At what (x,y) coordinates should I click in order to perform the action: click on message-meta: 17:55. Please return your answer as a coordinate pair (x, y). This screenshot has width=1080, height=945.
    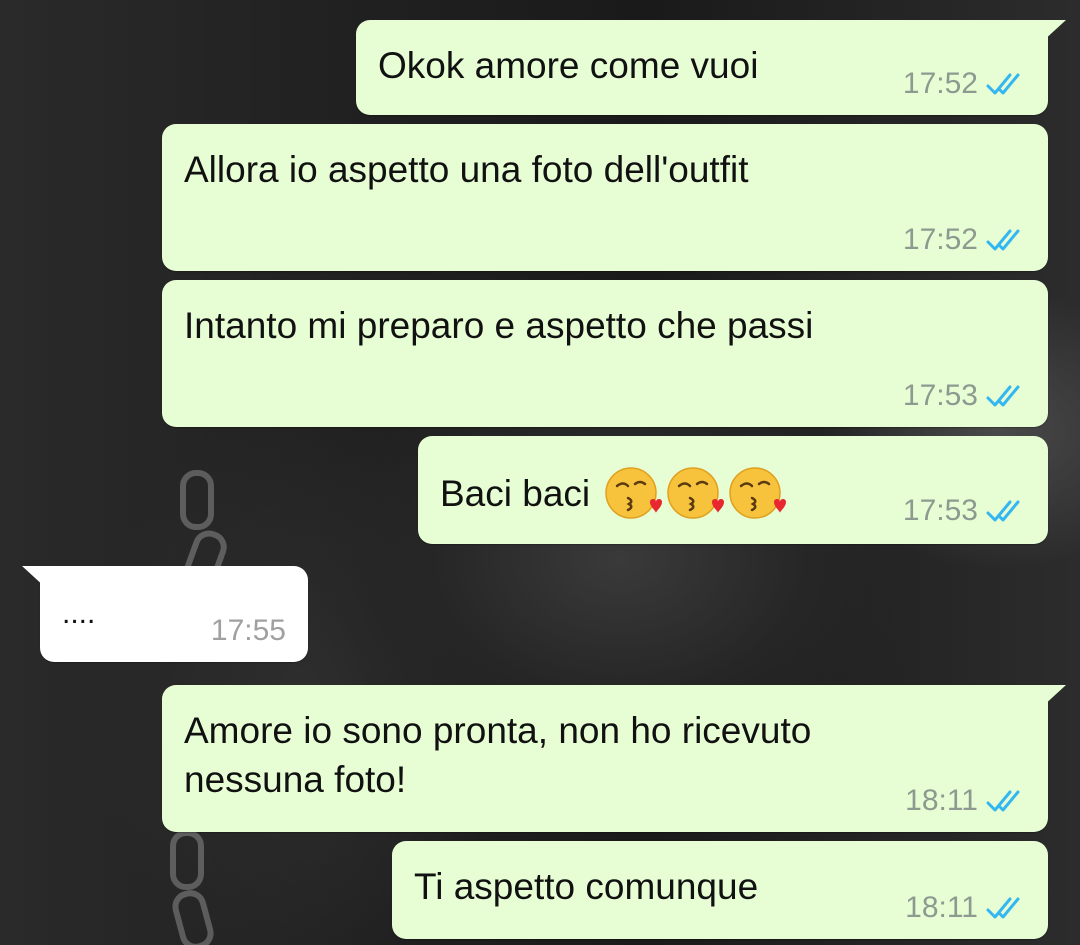
    Looking at the image, I should click on (248, 631).